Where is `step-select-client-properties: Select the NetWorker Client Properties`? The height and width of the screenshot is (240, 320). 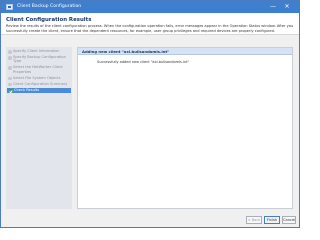
step-select-client-properties: Select the NetWorker Client Properties is located at coordinates (39, 69).